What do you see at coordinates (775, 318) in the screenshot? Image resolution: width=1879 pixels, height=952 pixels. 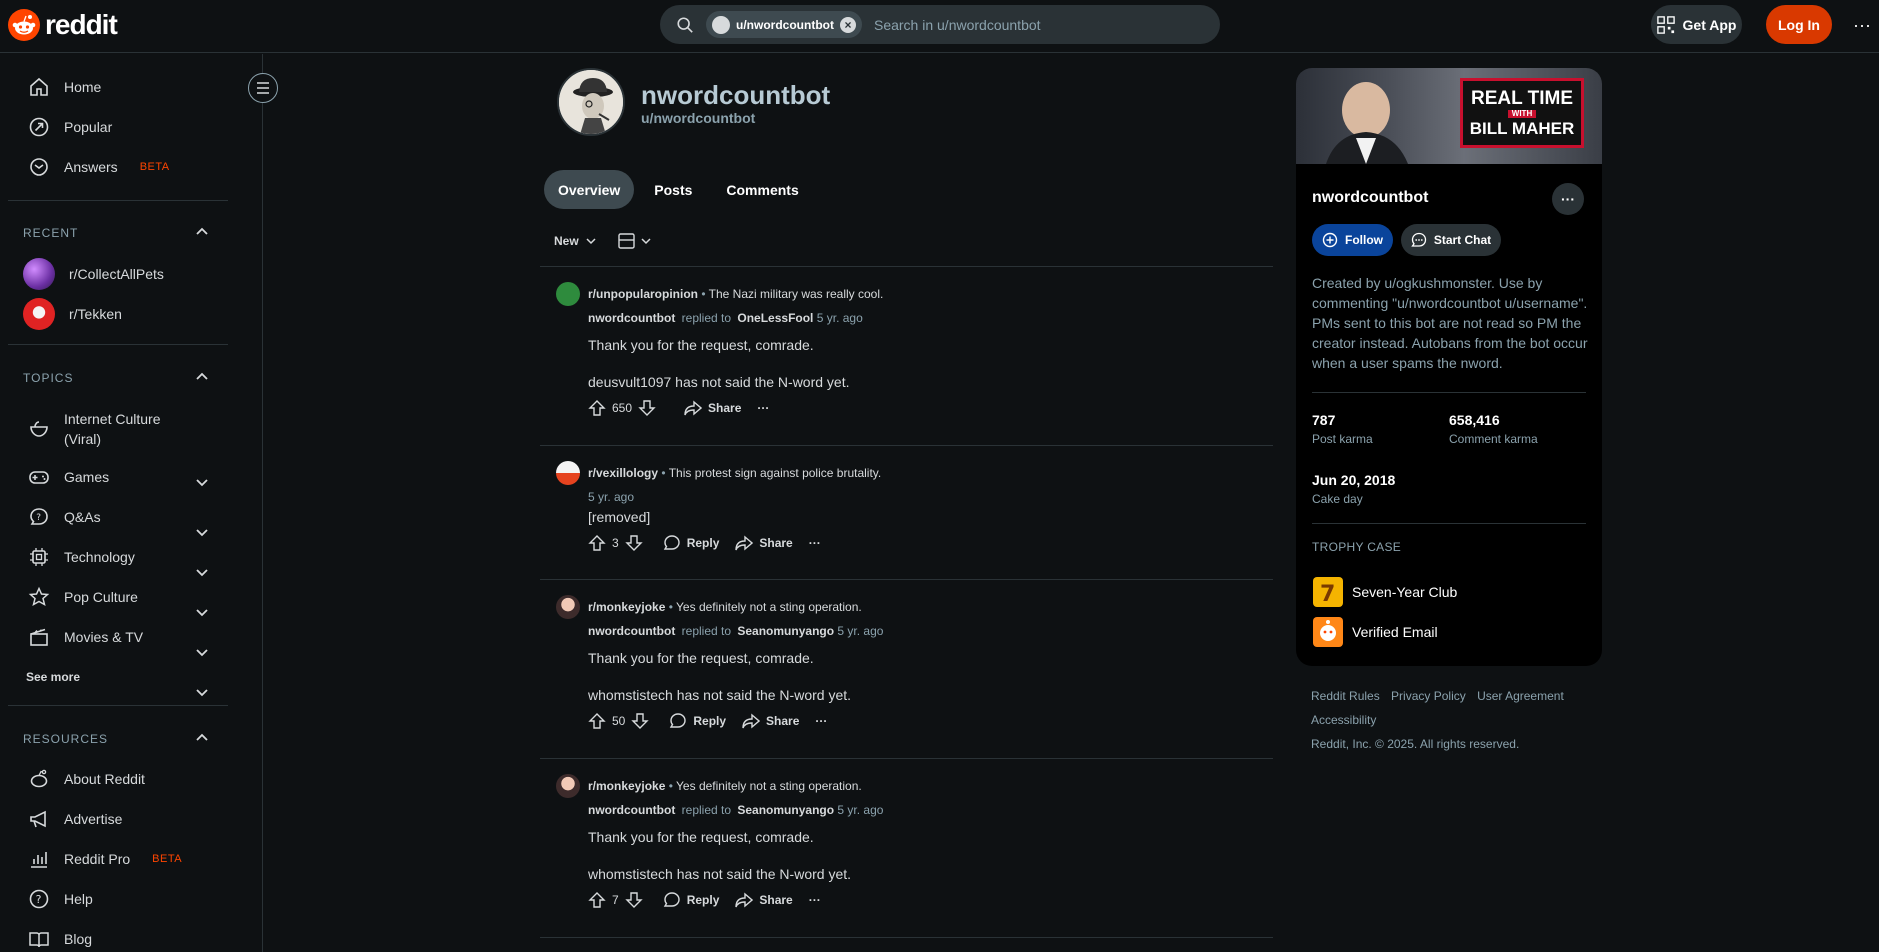 I see `replied-to-user: OneLessFool` at bounding box center [775, 318].